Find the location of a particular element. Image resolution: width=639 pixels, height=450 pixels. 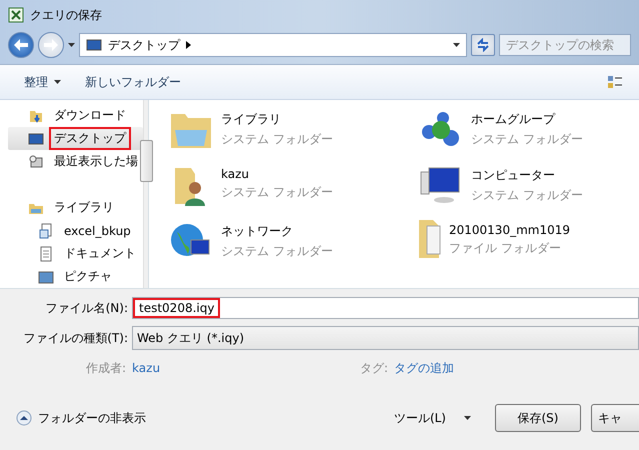

sidebar-item: デスクトップ is located at coordinates (75, 138).